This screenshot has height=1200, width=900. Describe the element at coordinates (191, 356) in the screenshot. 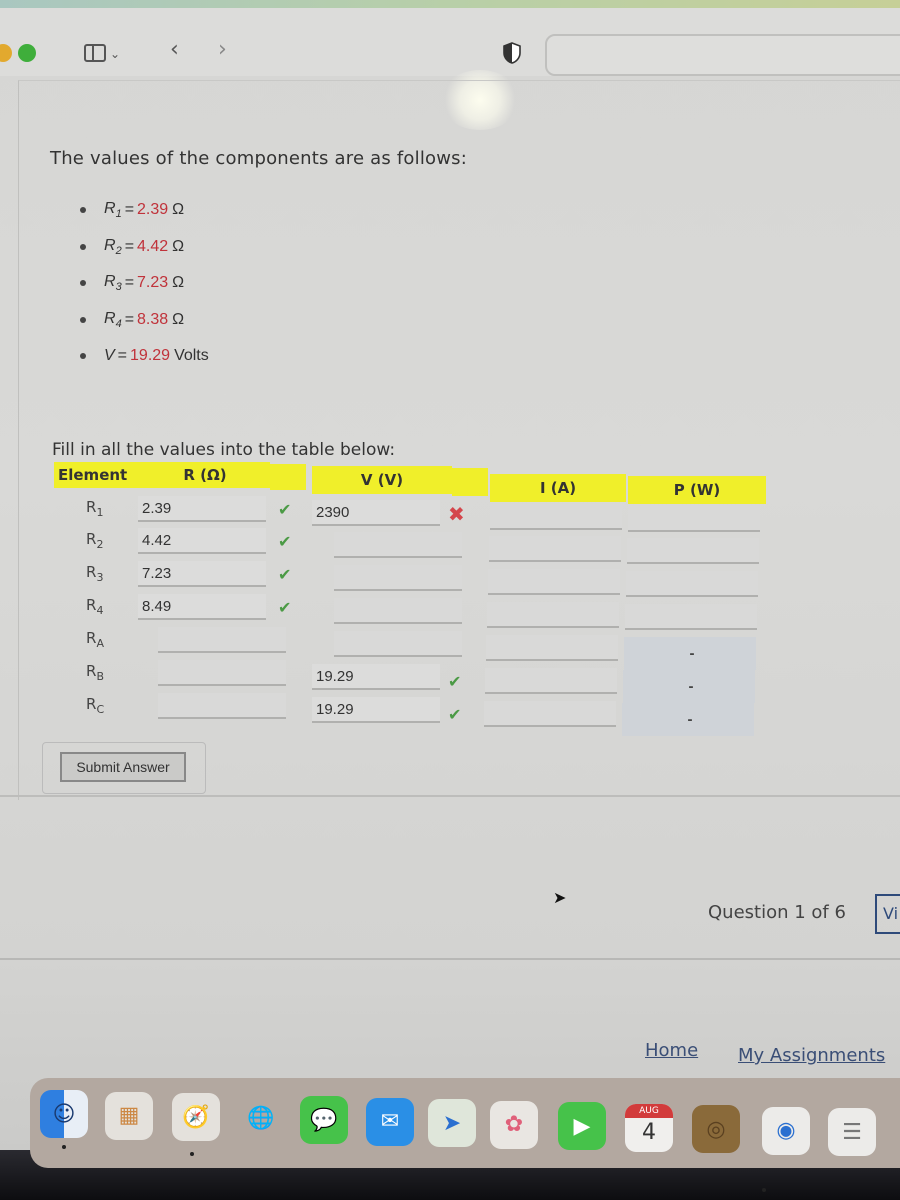

I see `component-unit: Volts` at that location.